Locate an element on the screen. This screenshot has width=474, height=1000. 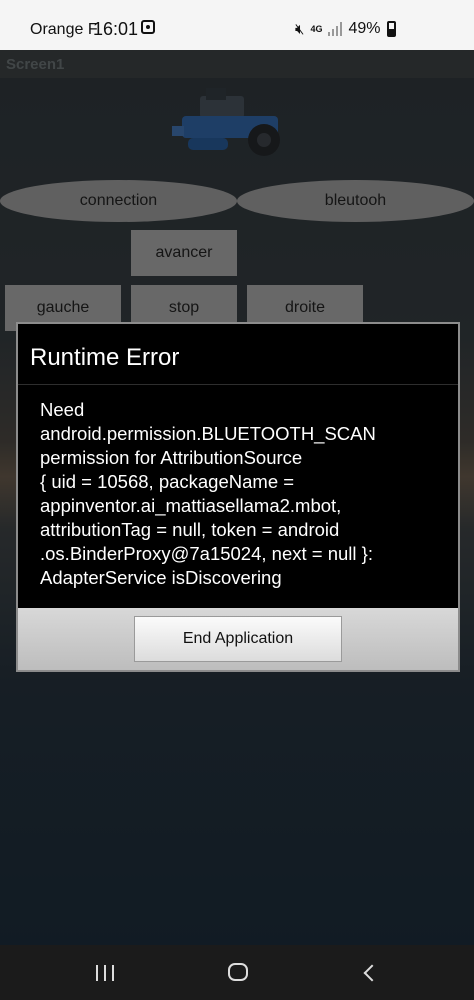
dialog-footer: End Application is located at coordinates (238, 639).